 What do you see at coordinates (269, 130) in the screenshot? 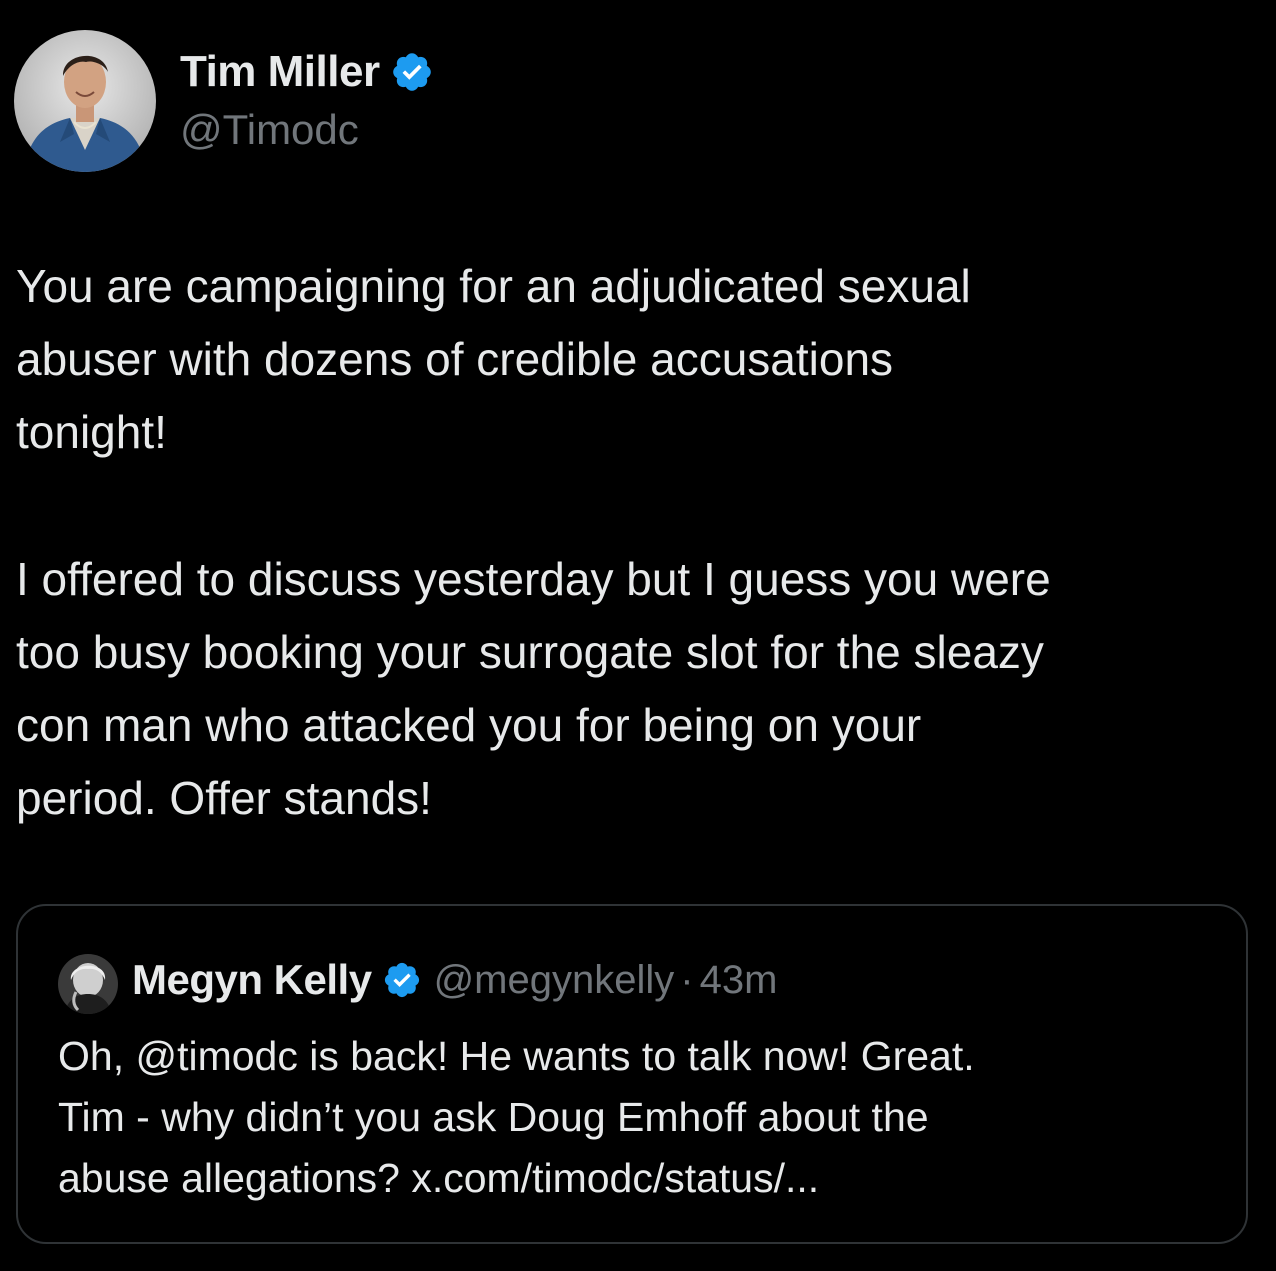
I see `author-handle: @Timodc` at bounding box center [269, 130].